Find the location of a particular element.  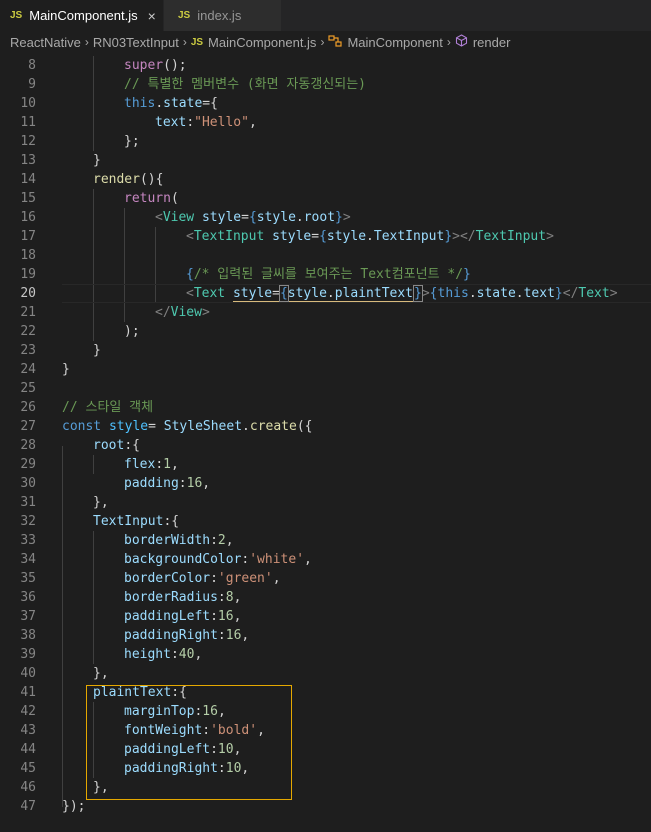

line-number: 22 is located at coordinates (28, 331).